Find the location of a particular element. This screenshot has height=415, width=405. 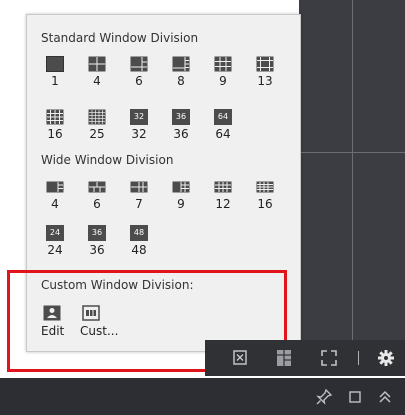

layout-option-label: 1 is located at coordinates (55, 81).